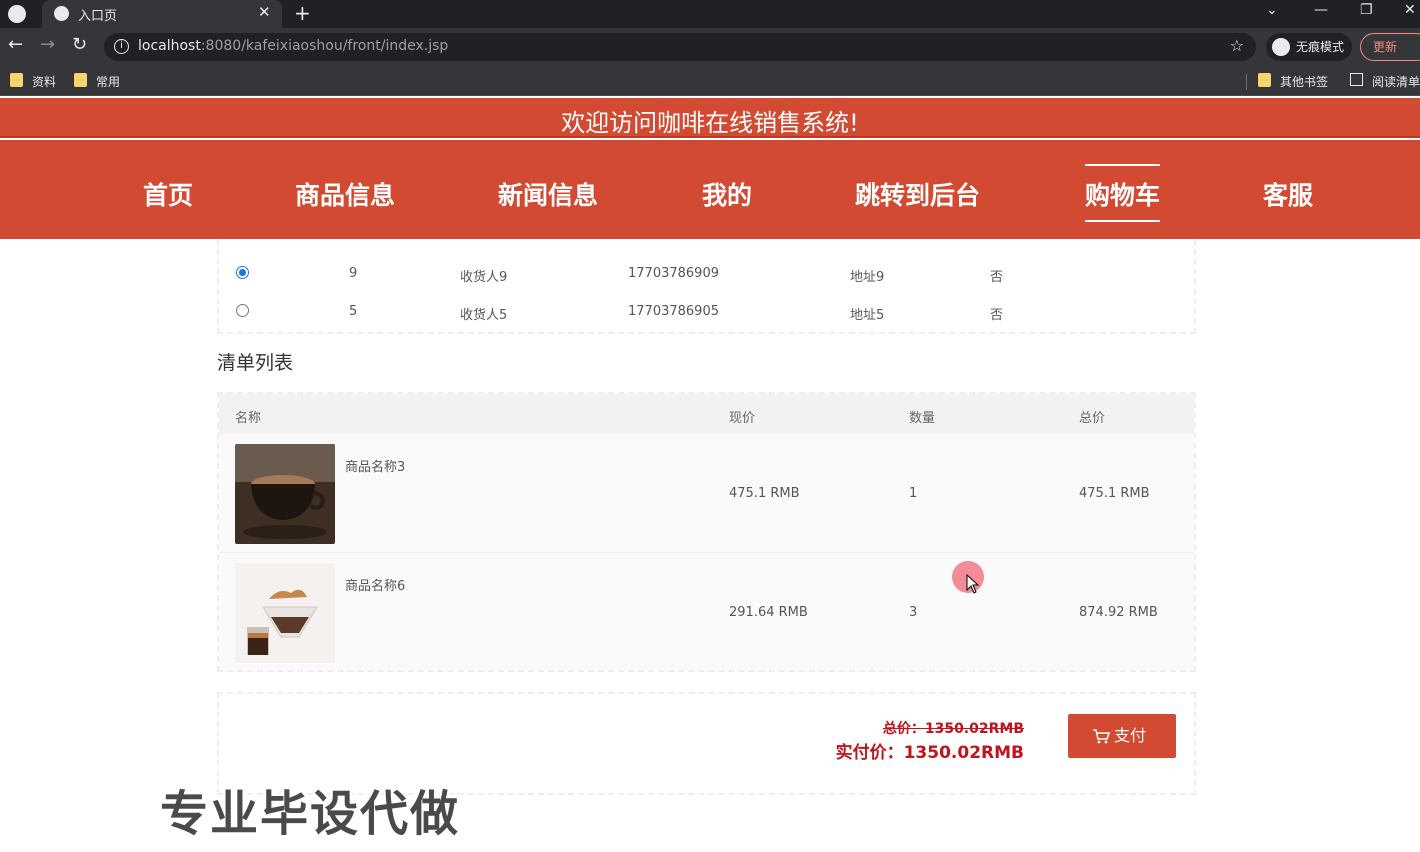 Image resolution: width=1420 pixels, height=852 pixels. Describe the element at coordinates (917, 194) in the screenshot. I see `nav-admin: 跳转到后台` at that location.